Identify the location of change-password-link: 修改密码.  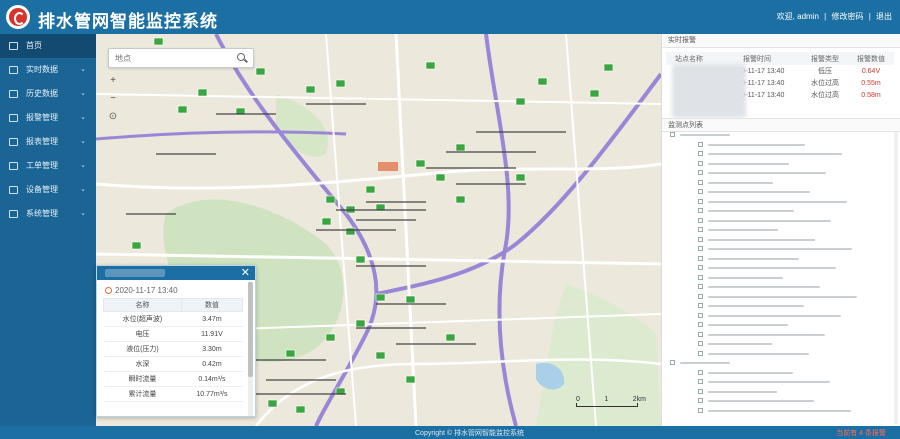
(847, 16).